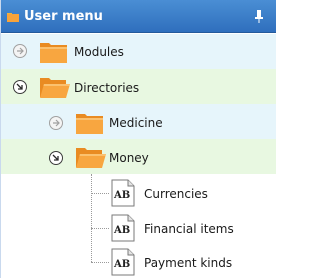 The image size is (320, 278). I want to click on tree-item-medicine: Medicine, so click(138, 121).